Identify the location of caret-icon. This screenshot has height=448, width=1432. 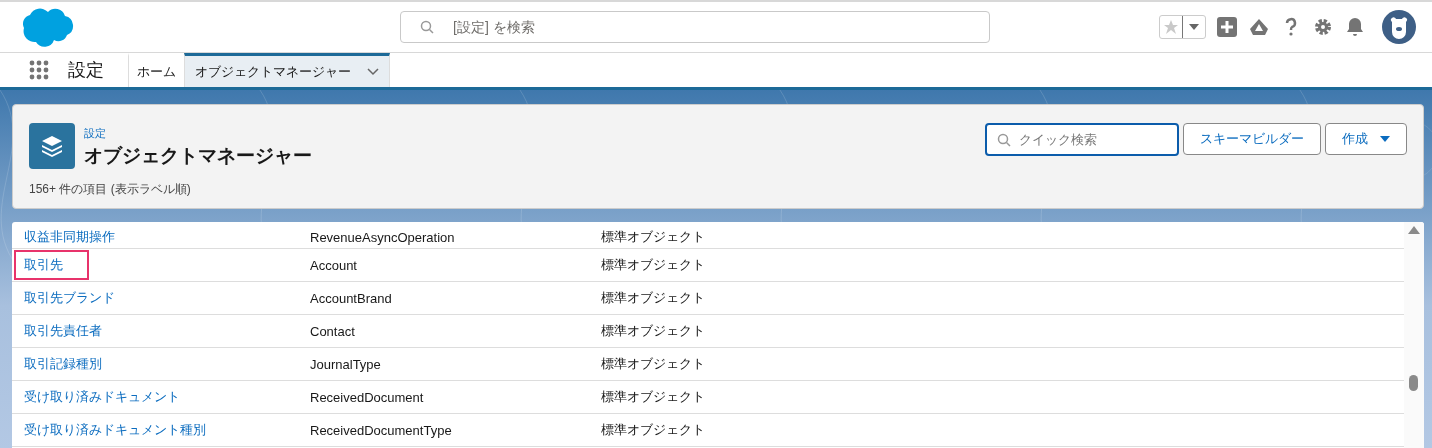
(1385, 139).